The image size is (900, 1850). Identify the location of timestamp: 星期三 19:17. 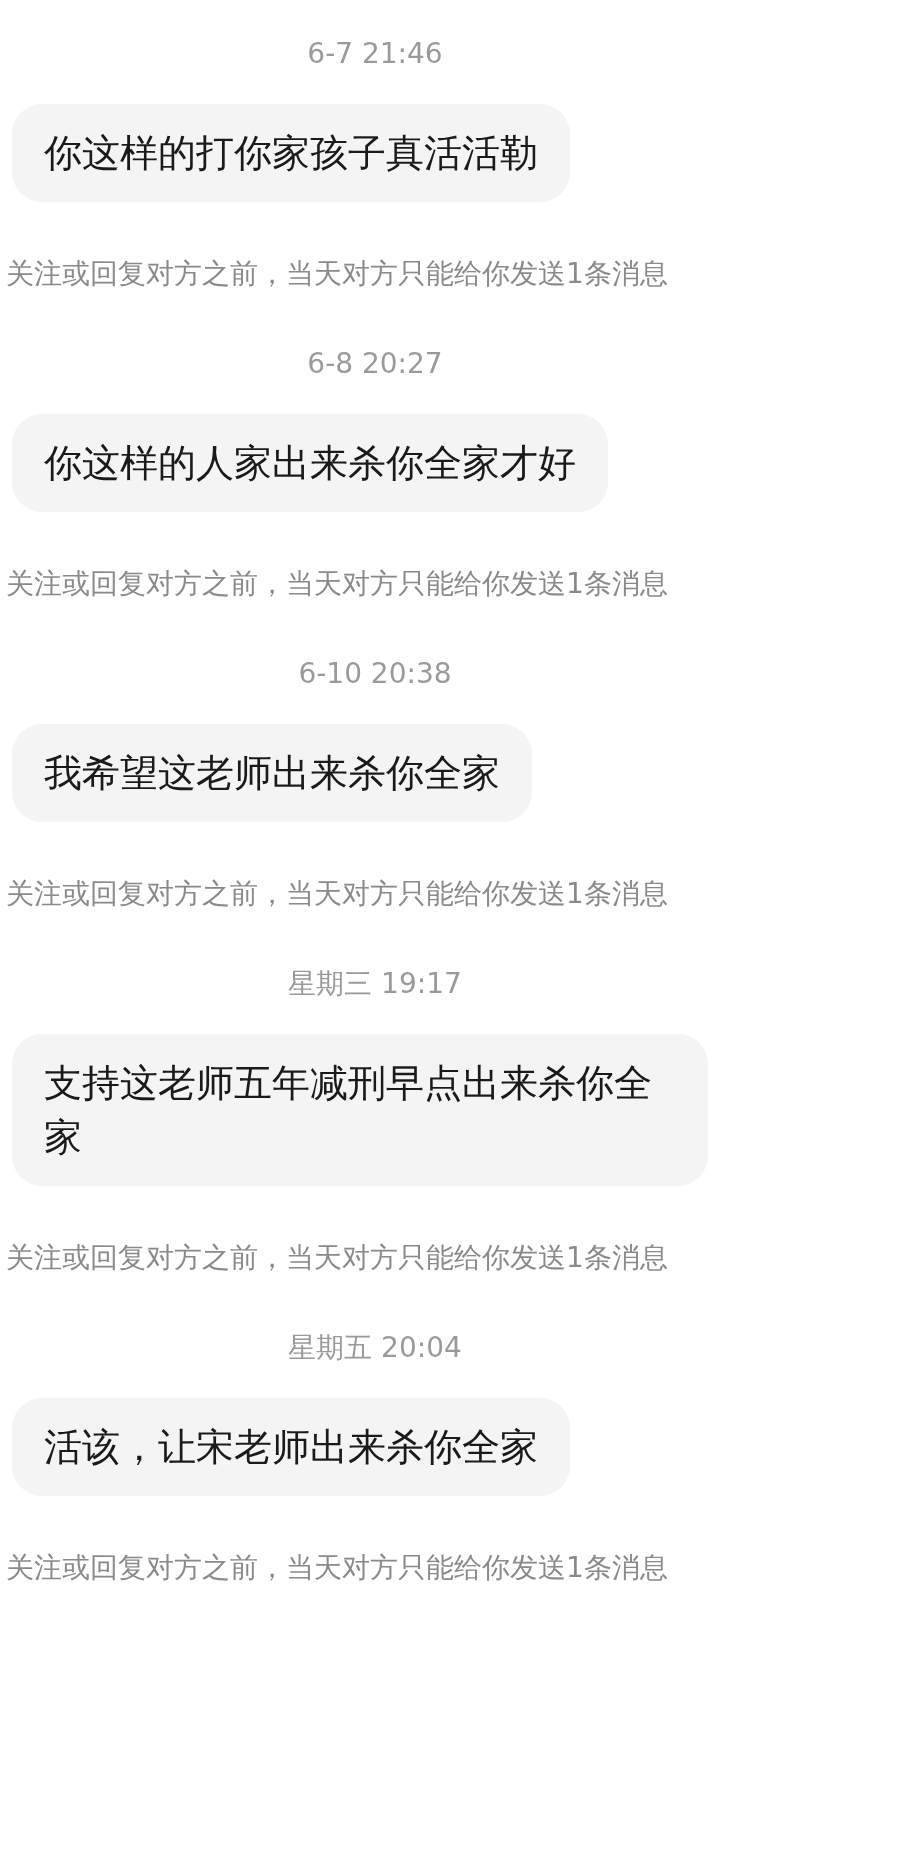
(375, 984).